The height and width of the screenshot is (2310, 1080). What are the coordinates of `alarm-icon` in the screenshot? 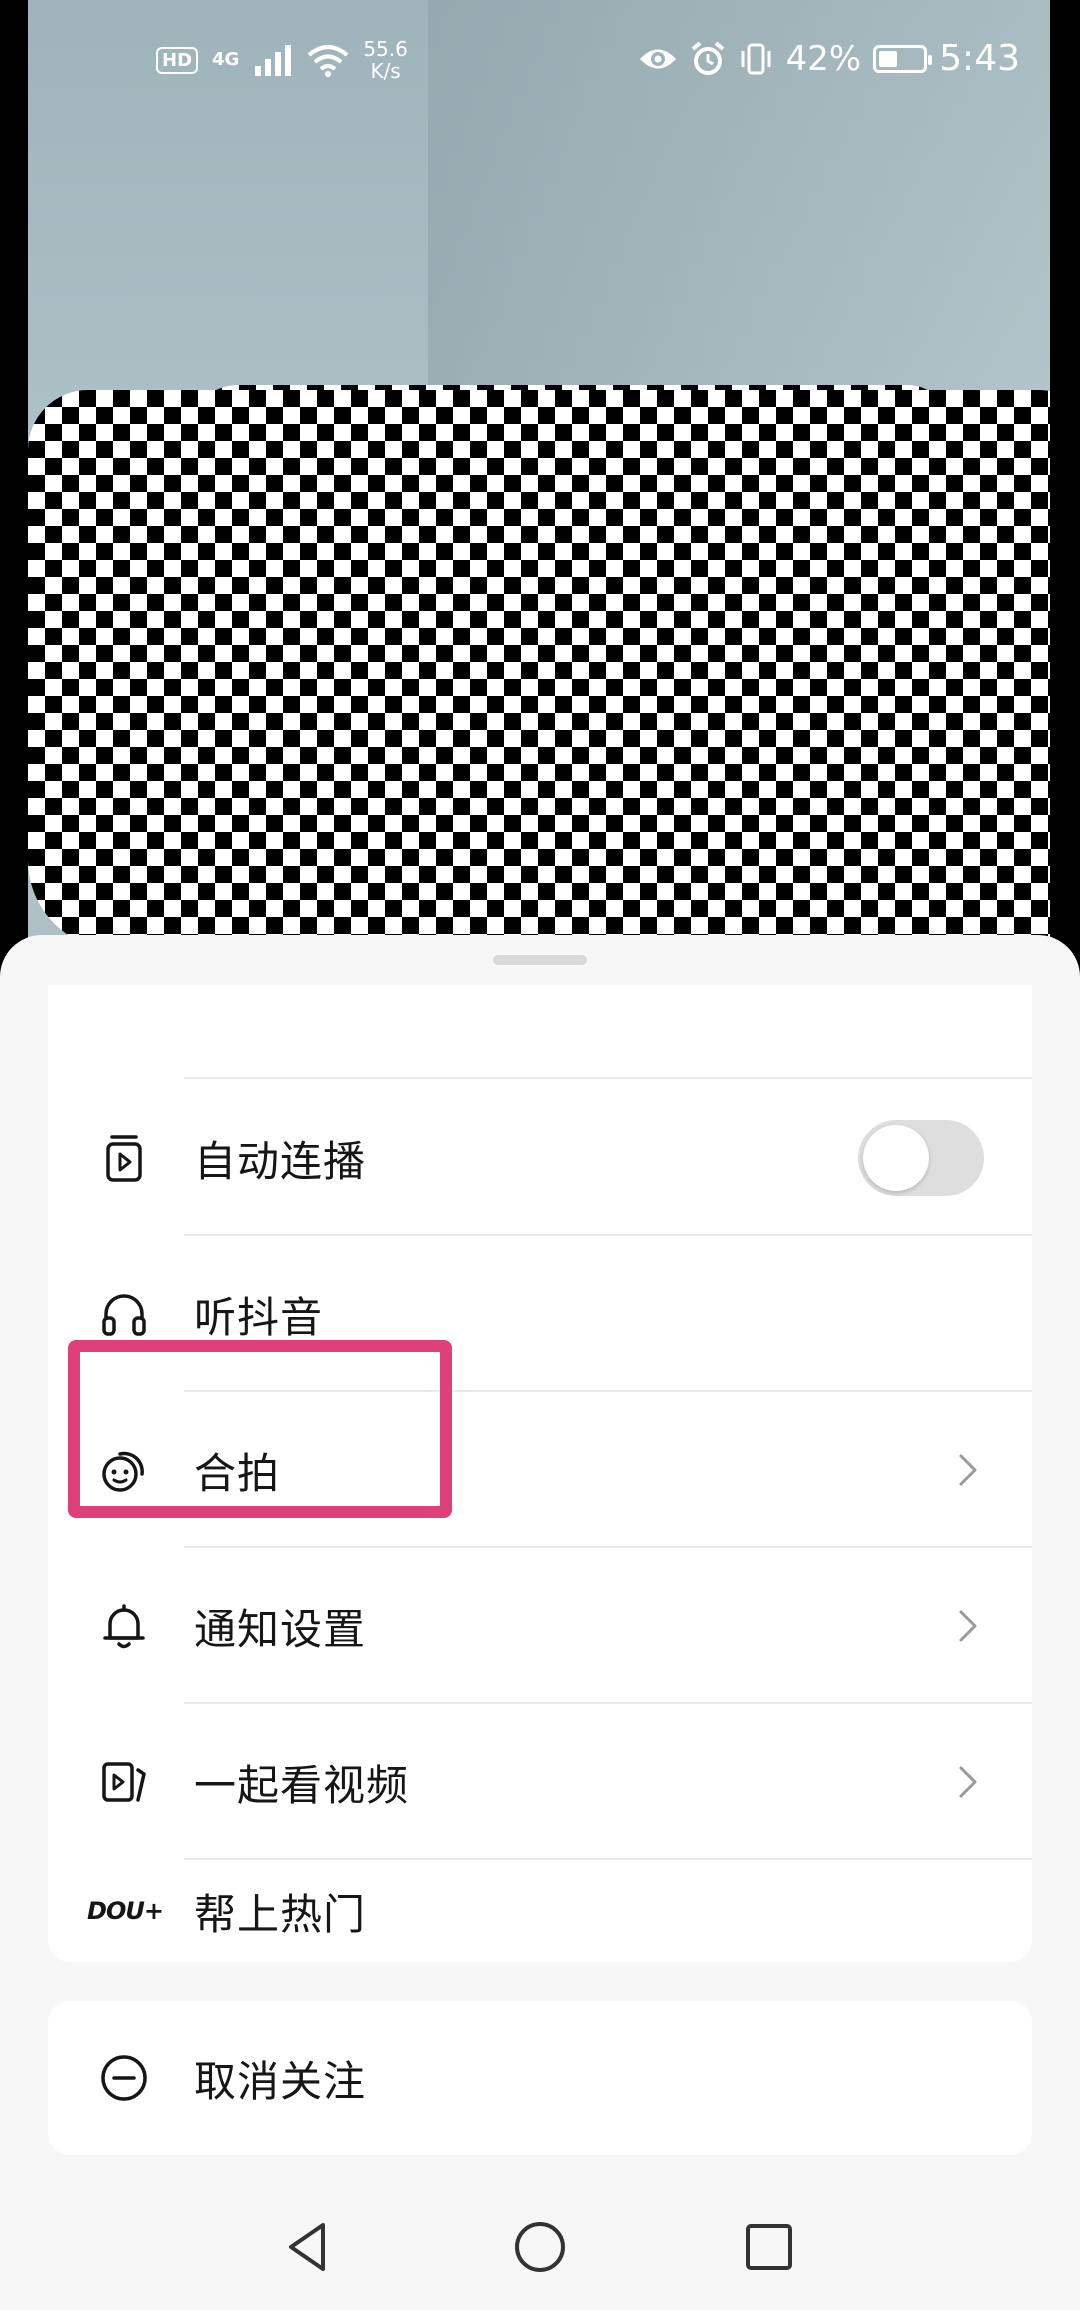 It's located at (707, 57).